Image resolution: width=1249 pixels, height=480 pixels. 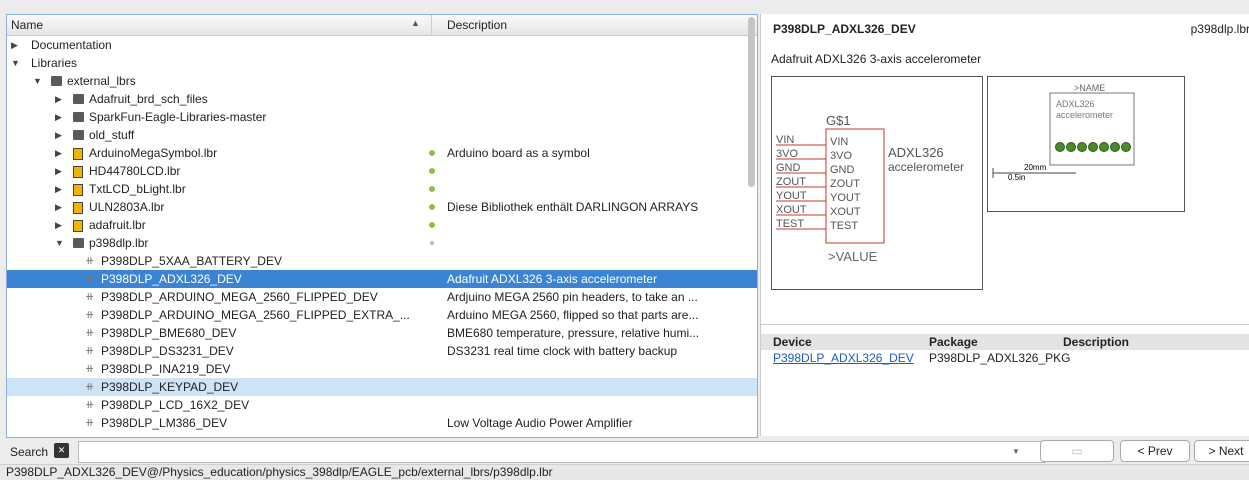 What do you see at coordinates (112, 135) in the screenshot?
I see `tree-item-label: old_stuff` at bounding box center [112, 135].